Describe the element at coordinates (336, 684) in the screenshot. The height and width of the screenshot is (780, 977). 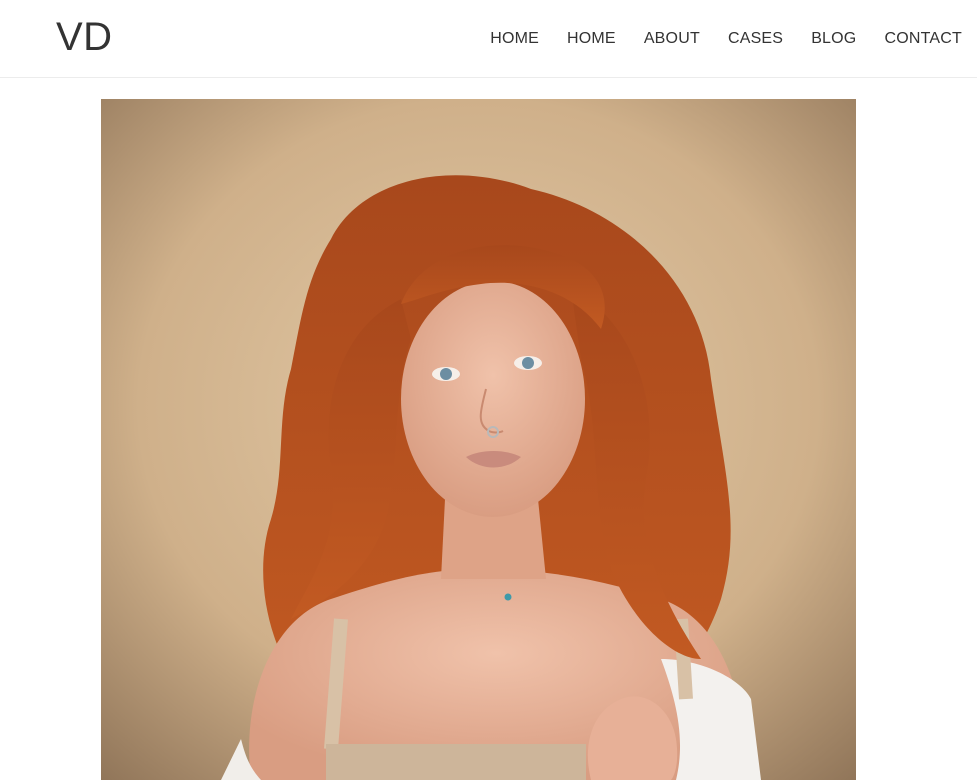
I see `top-strap-left` at that location.